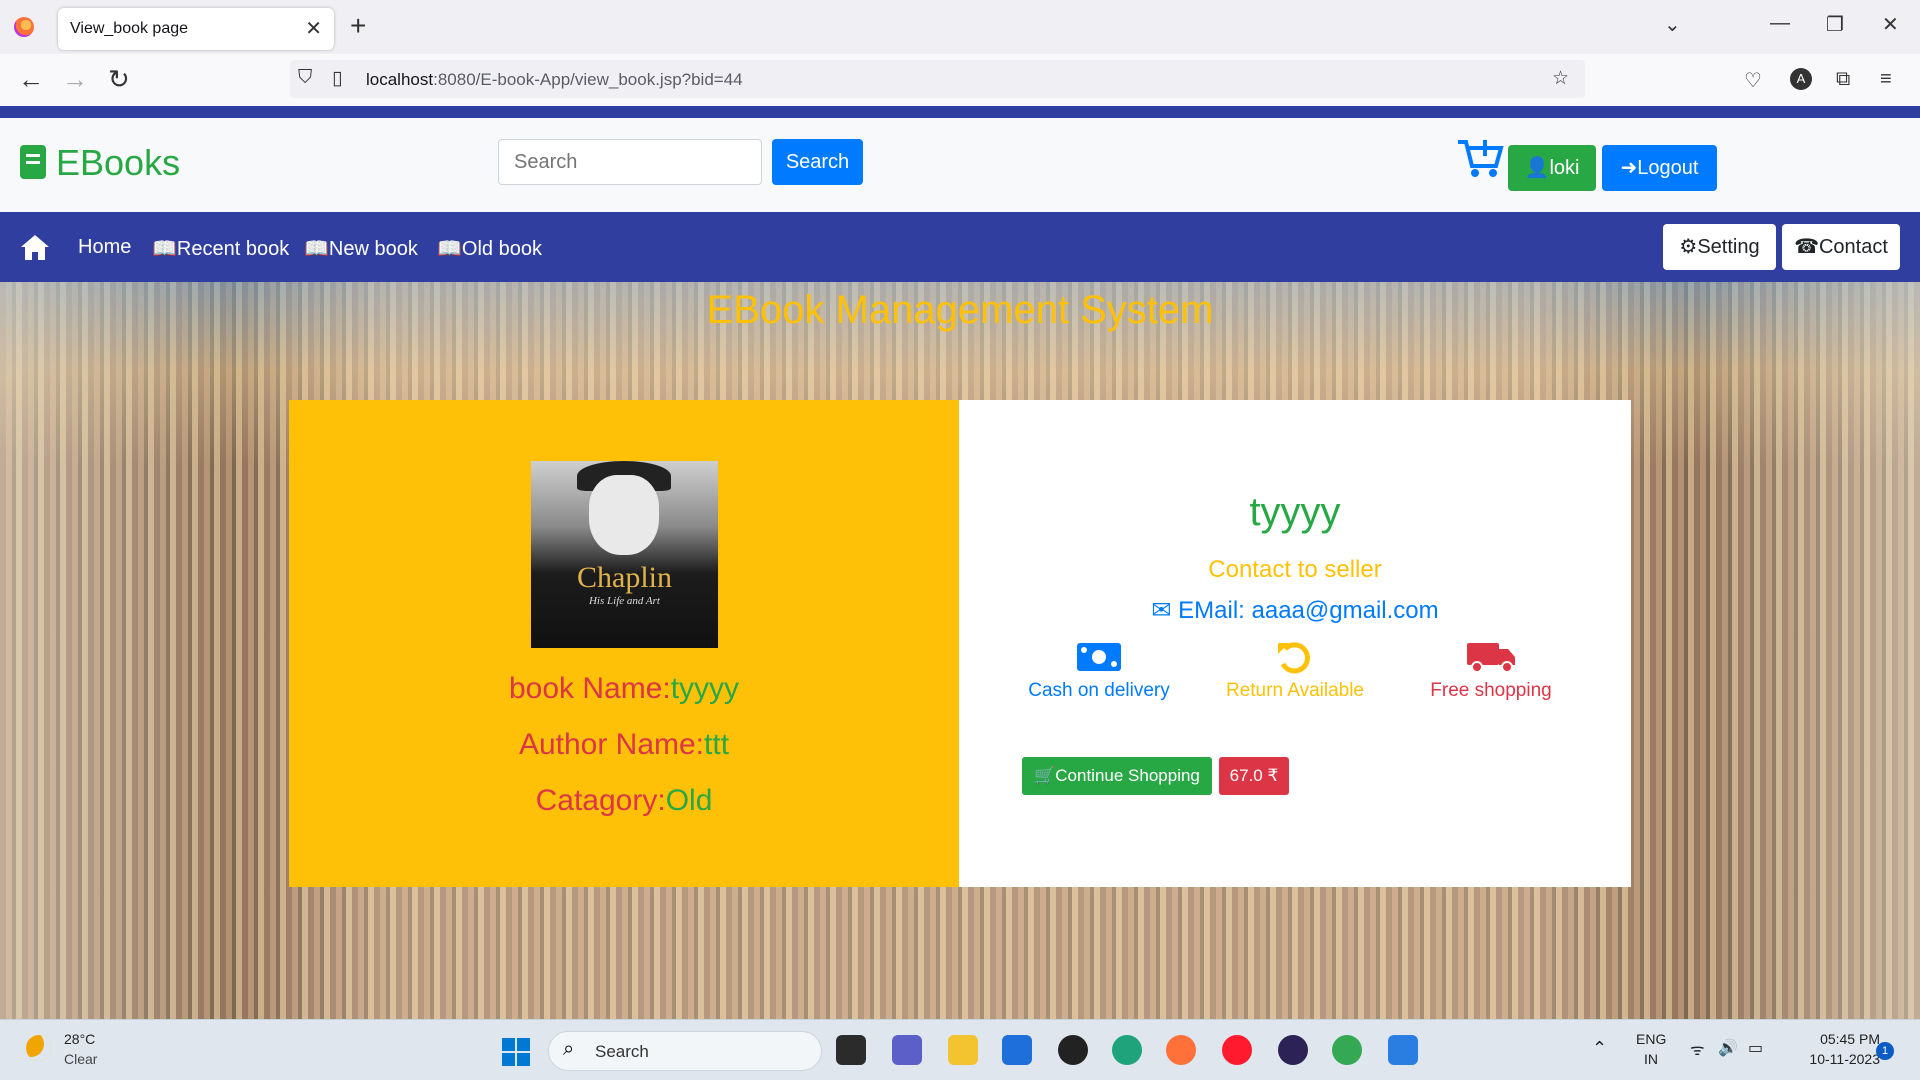  I want to click on tab-close-icon: ✕, so click(313, 28).